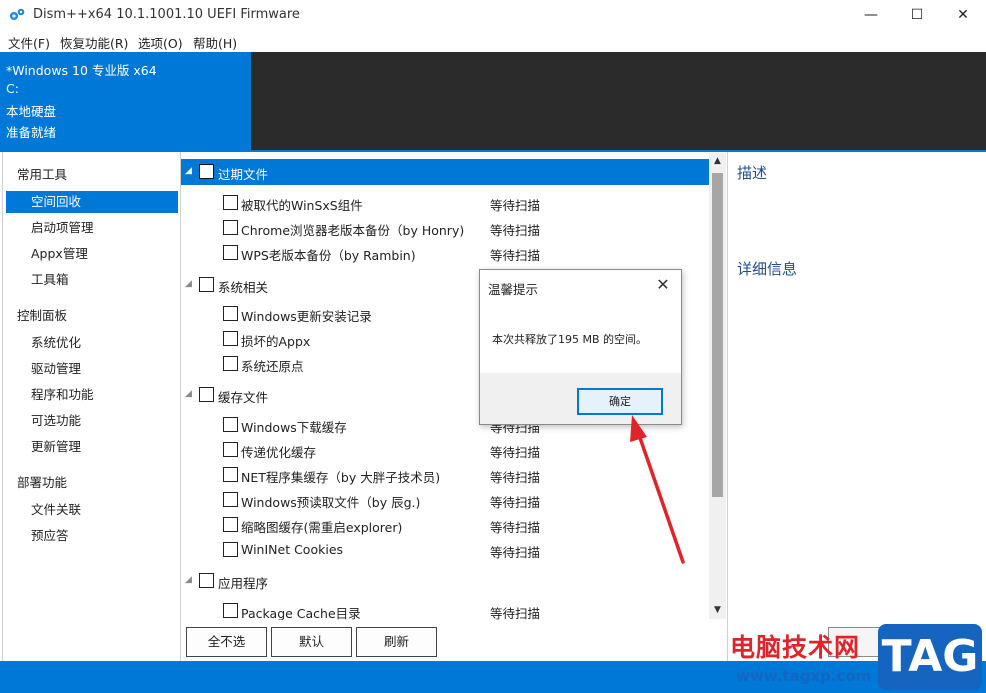 The width and height of the screenshot is (986, 693). Describe the element at coordinates (292, 549) in the screenshot. I see `tree-item-label: WinINet Cookies` at that location.